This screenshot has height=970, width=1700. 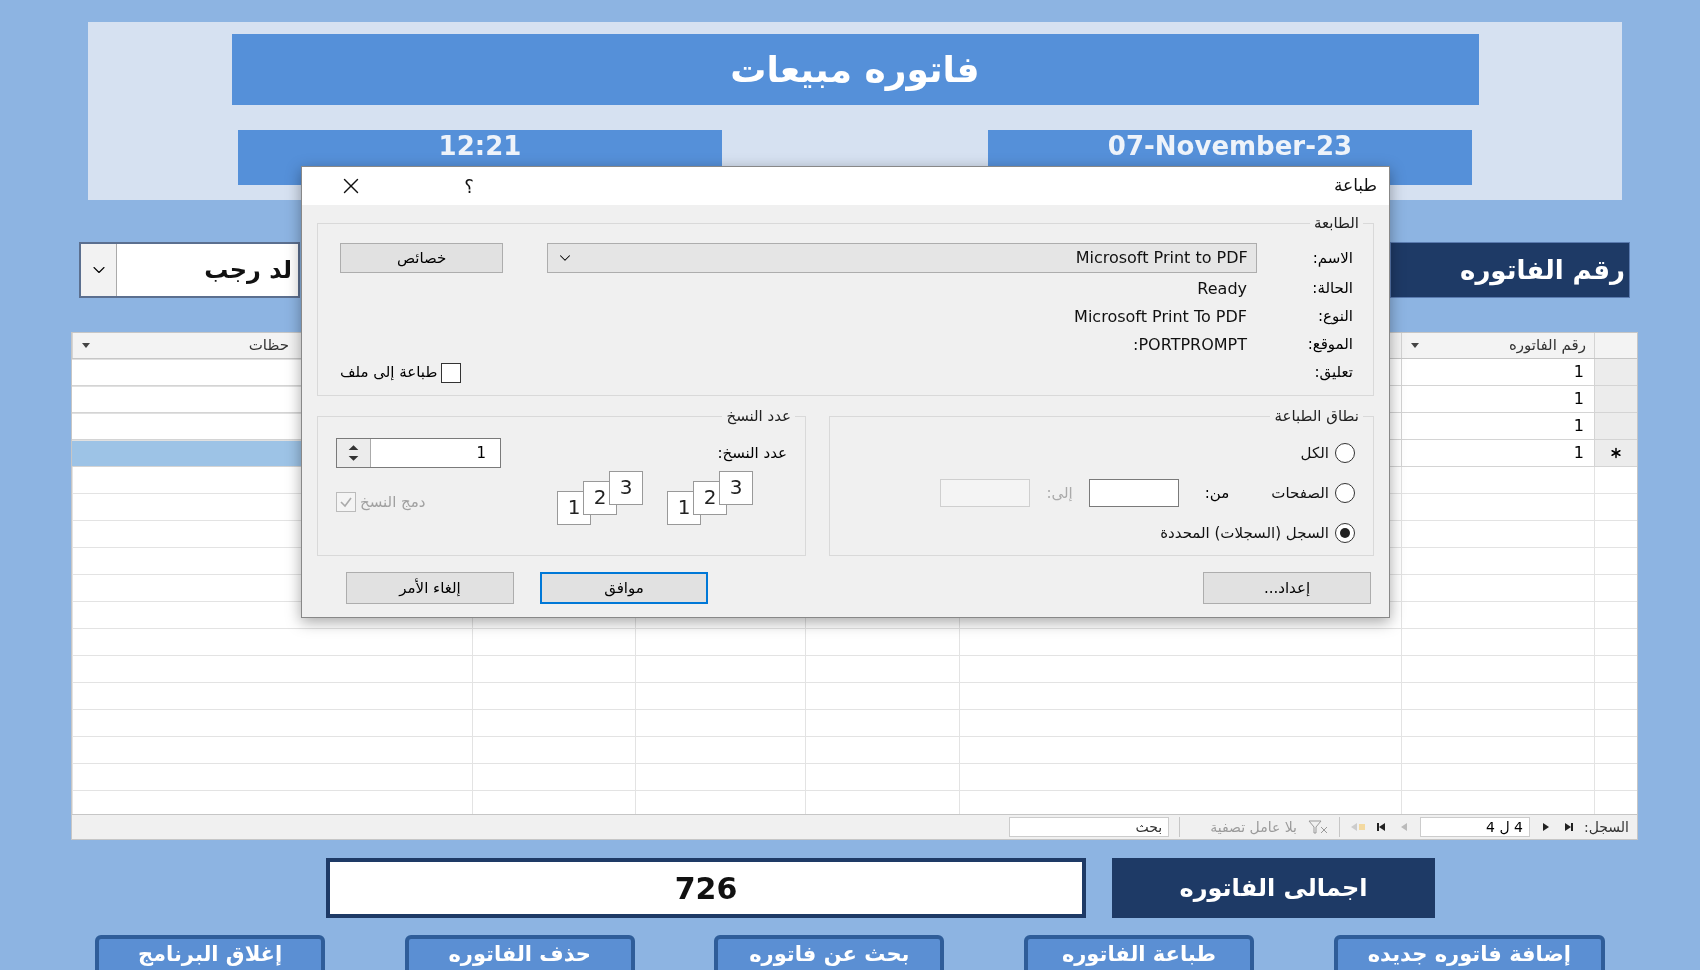 What do you see at coordinates (389, 373) in the screenshot?
I see `checkbox-label: طباعة إلى ملف` at bounding box center [389, 373].